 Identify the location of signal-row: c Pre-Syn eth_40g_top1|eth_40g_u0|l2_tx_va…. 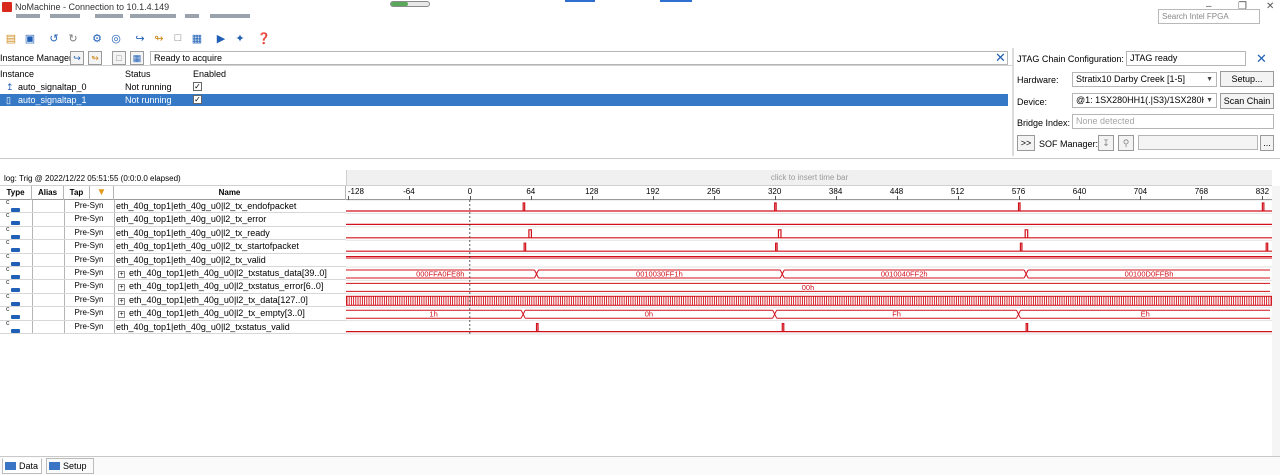
(173, 260).